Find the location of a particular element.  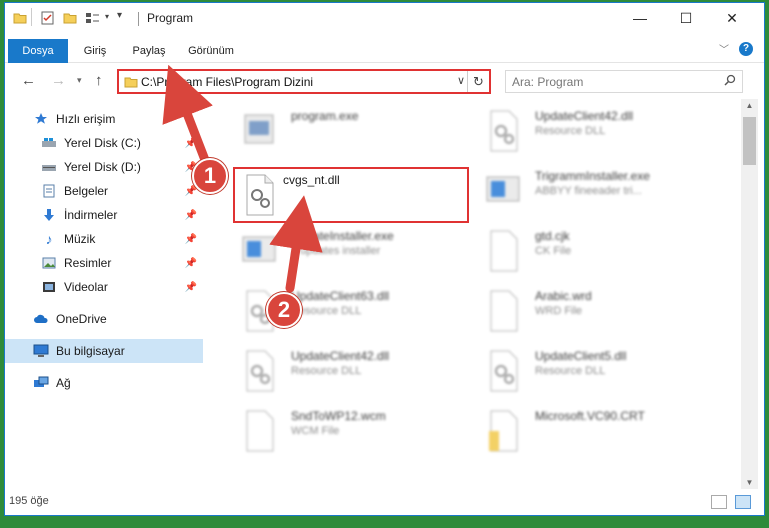

details-view-icon is located at coordinates (719, 502).